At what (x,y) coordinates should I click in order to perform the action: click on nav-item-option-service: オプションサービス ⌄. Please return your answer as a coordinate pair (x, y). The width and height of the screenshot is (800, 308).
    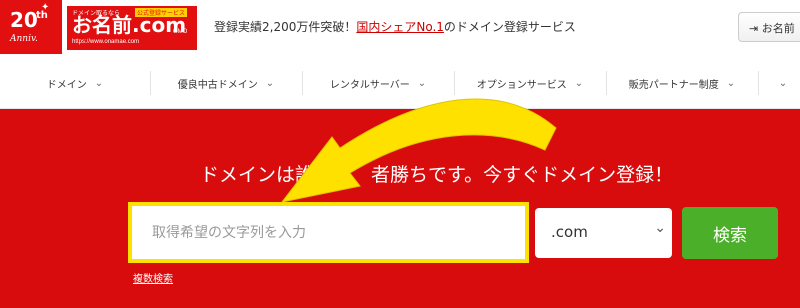
    Looking at the image, I should click on (530, 83).